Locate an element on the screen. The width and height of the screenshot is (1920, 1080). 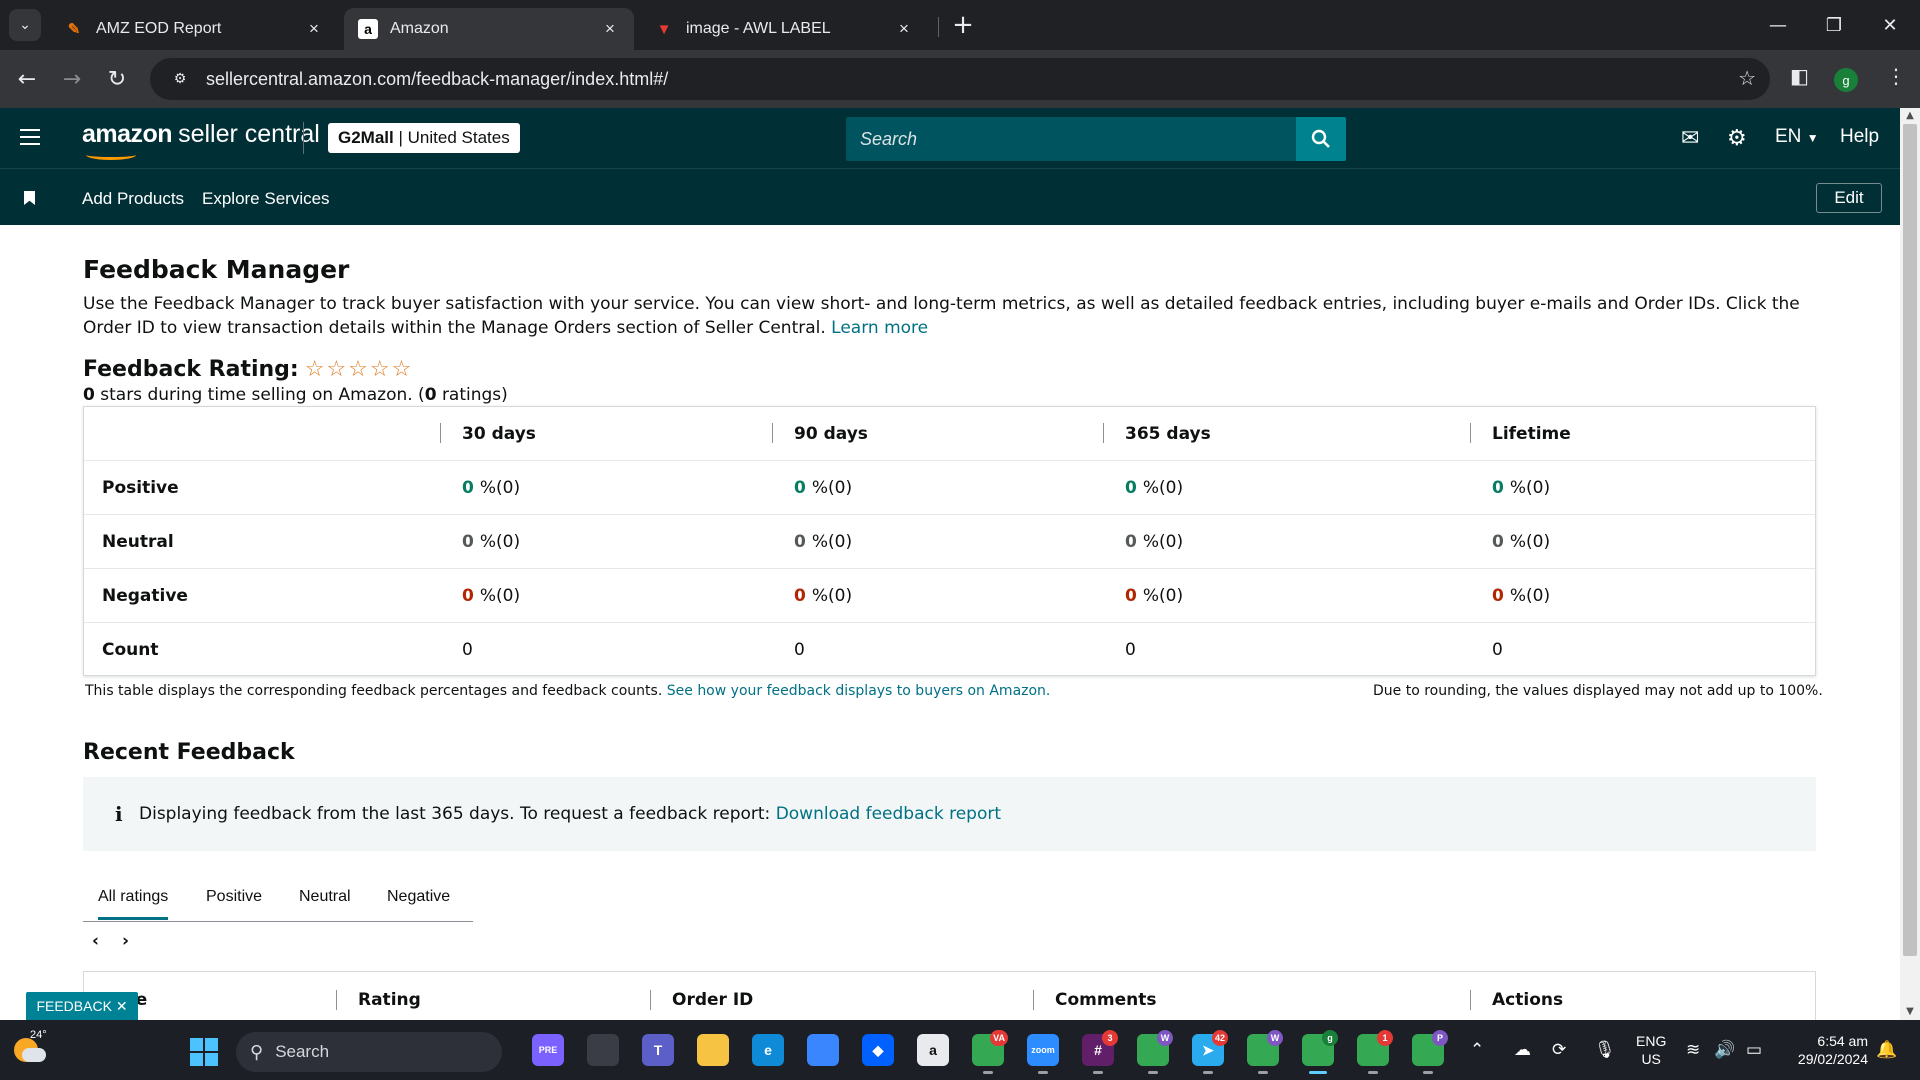
edit-nav-button: Edit is located at coordinates (1849, 198).